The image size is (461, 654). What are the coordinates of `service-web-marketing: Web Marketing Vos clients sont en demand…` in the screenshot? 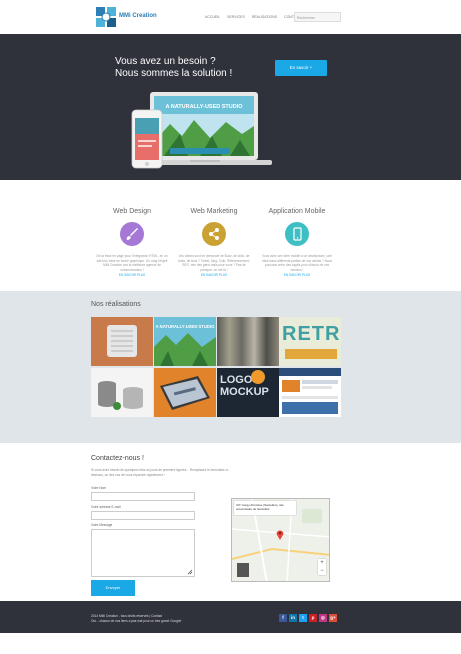 It's located at (214, 242).